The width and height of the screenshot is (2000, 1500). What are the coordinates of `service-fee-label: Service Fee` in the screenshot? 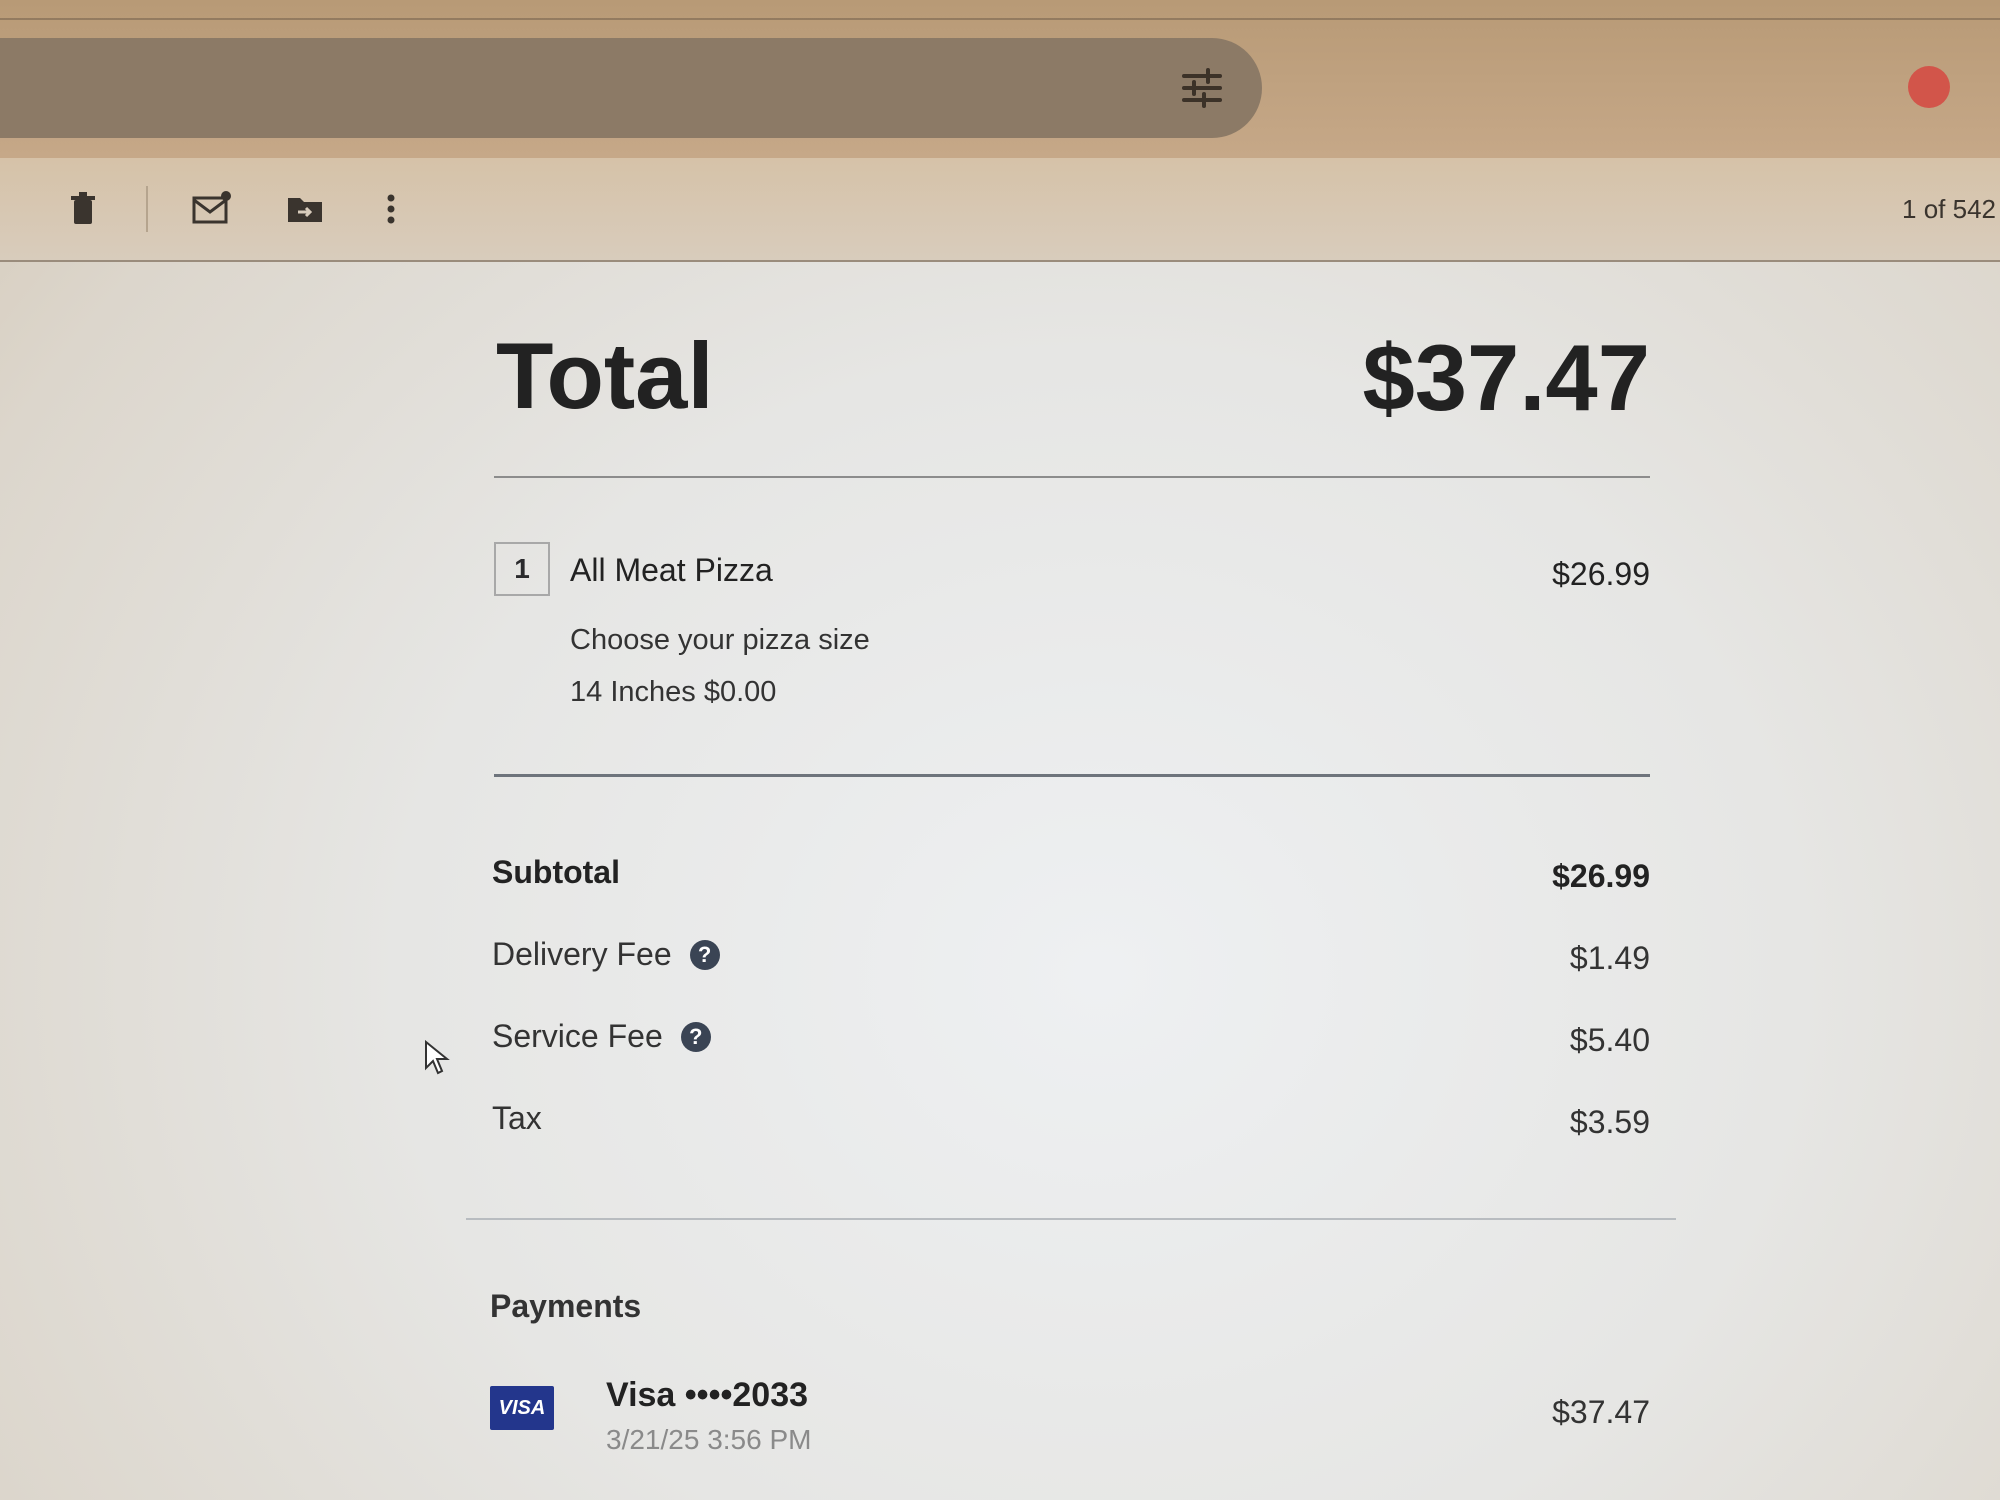 It's located at (577, 1036).